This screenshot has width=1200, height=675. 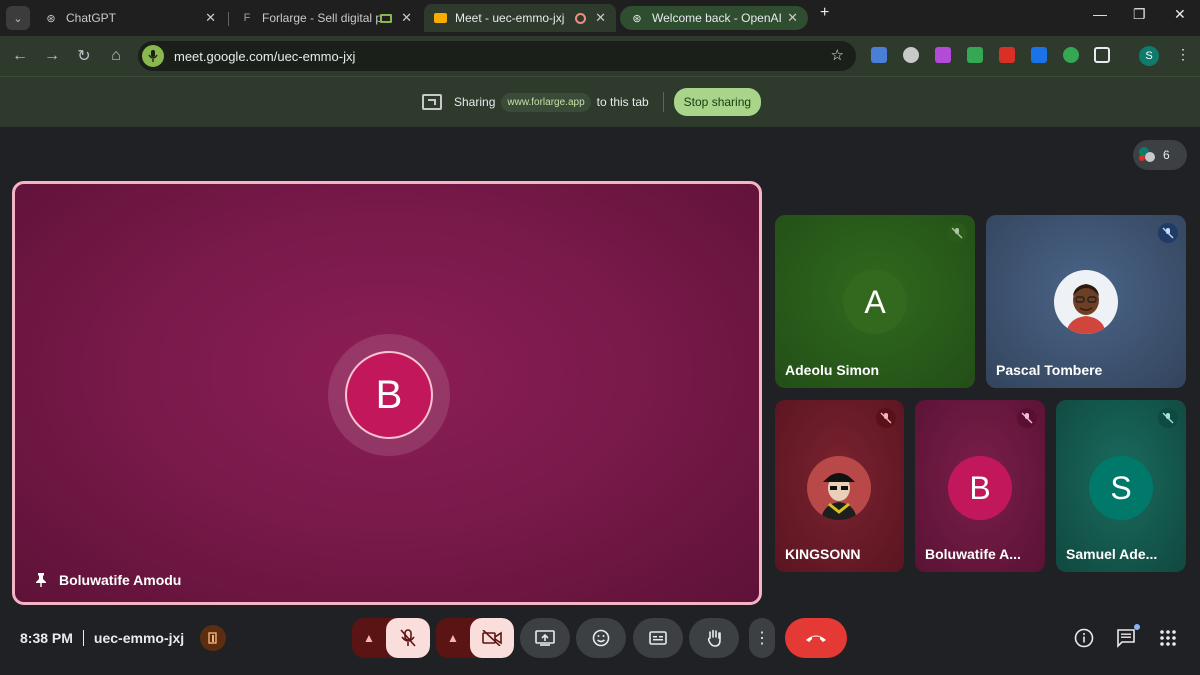 What do you see at coordinates (453, 638) in the screenshot?
I see `video-options-chevron-icon: ▲` at bounding box center [453, 638].